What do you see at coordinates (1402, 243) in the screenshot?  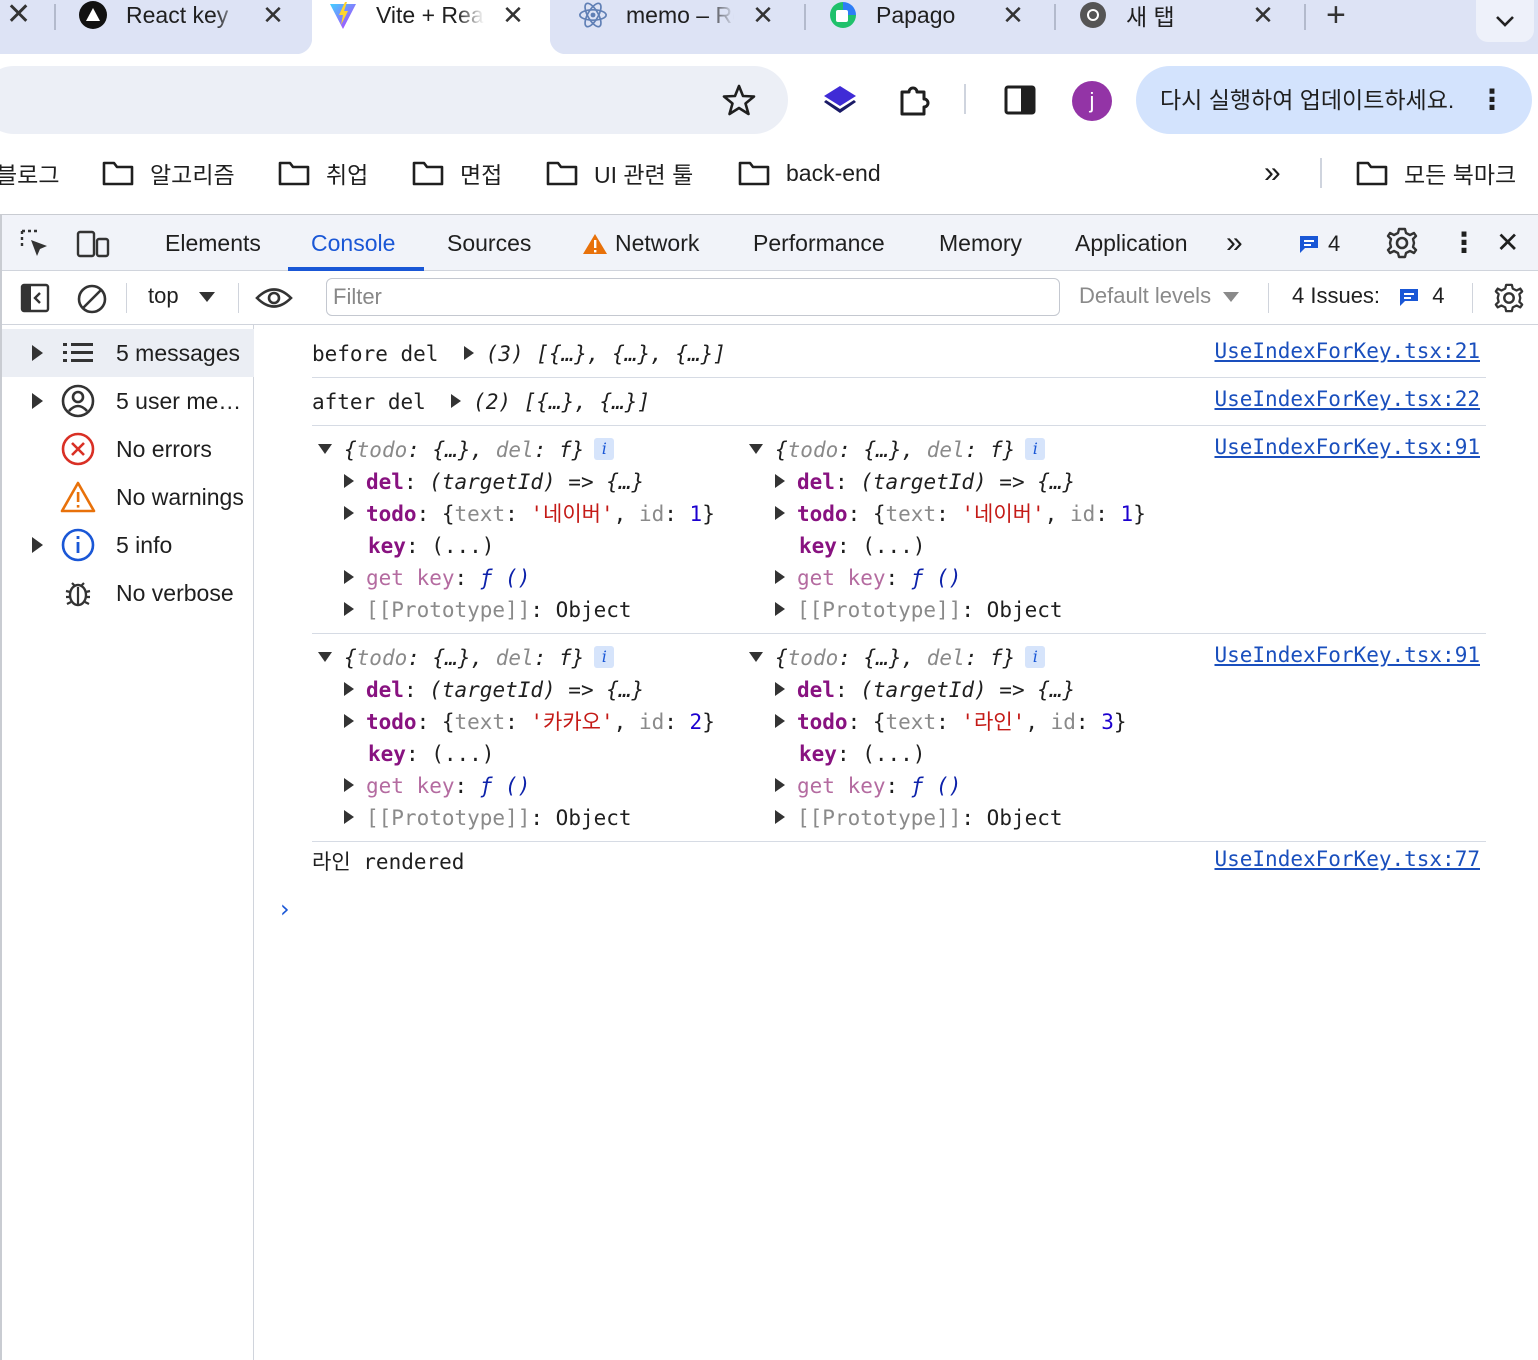 I see `settings-gear-icon` at bounding box center [1402, 243].